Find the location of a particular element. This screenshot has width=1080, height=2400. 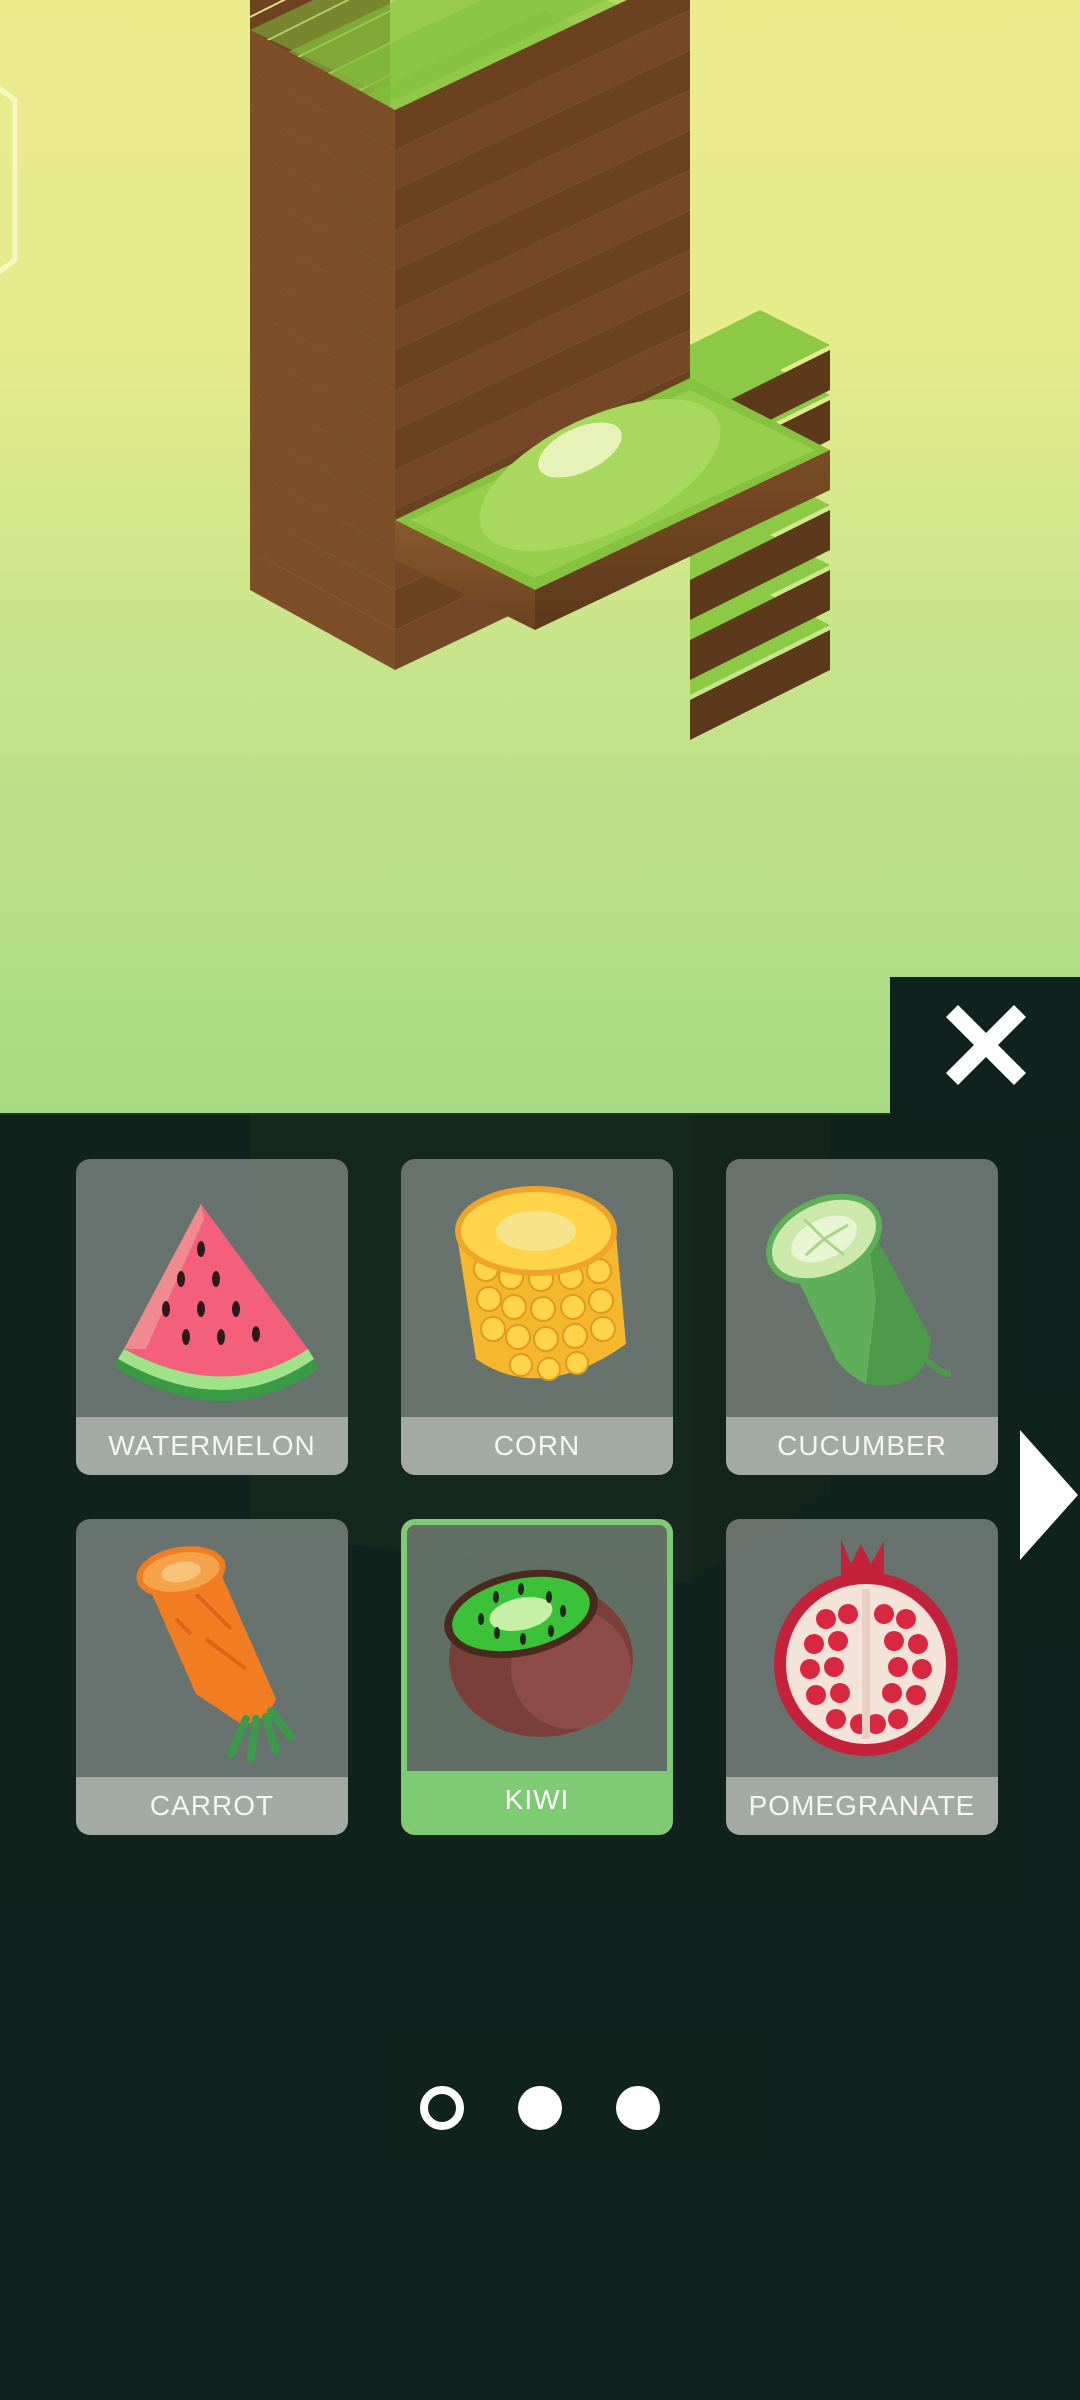

skin-card-pomegranate: POMEGRANATE is located at coordinates (862, 1677).